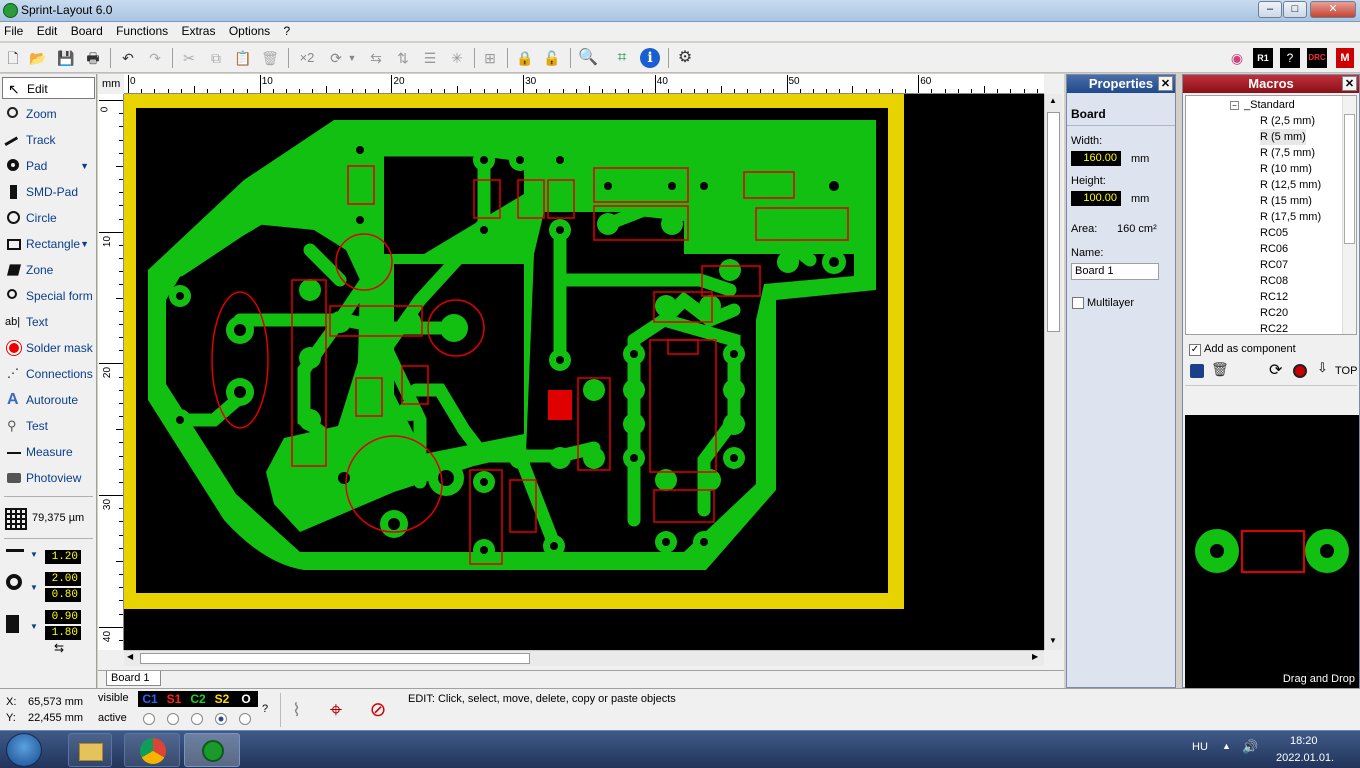 This screenshot has width=1360, height=768. Describe the element at coordinates (378, 710) in the screenshot. I see `no-connection-icon: ⊘` at that location.